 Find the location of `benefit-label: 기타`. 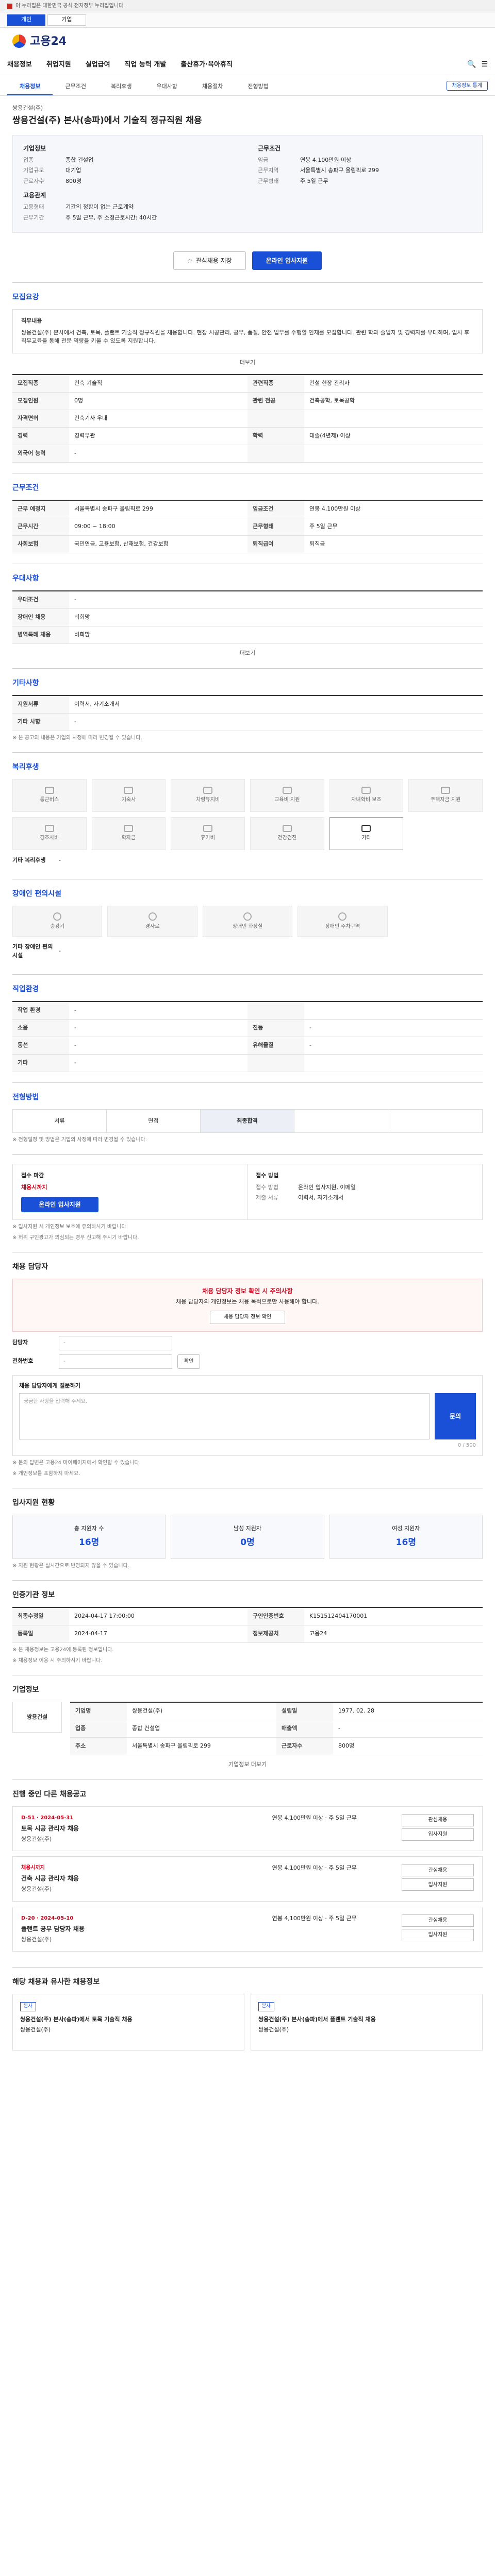

benefit-label: 기타 is located at coordinates (366, 838).